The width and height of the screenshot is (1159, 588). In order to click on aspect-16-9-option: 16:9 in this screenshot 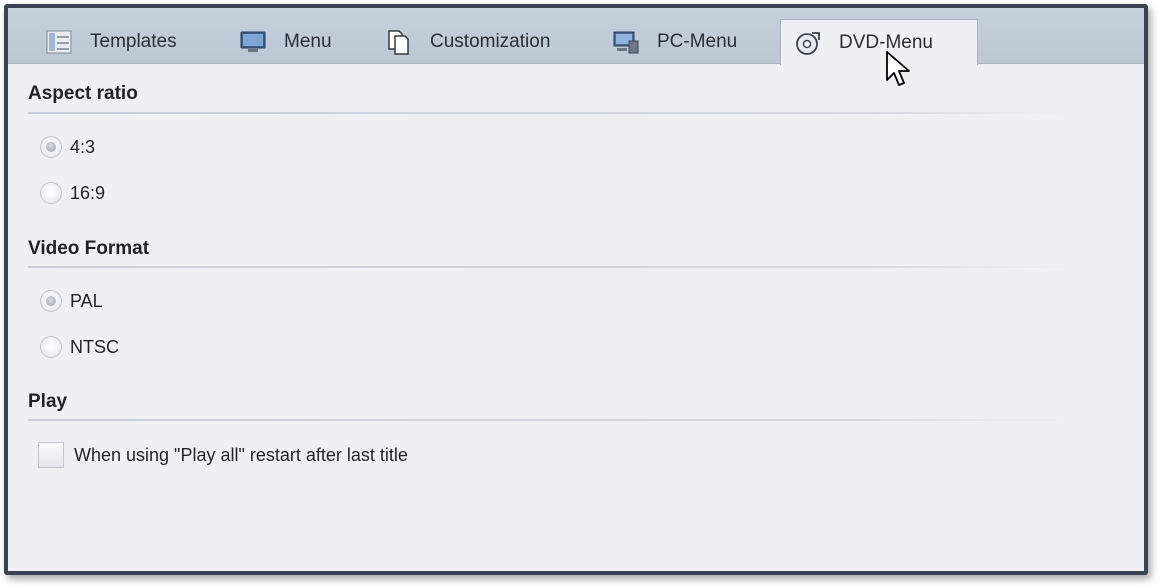, I will do `click(72, 193)`.